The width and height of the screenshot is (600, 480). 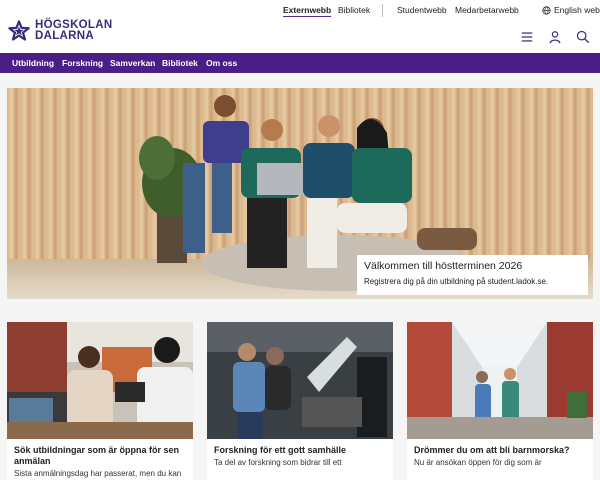 I want to click on toplink-medarbetarwebb: Medarbetarwebb, so click(x=487, y=10).